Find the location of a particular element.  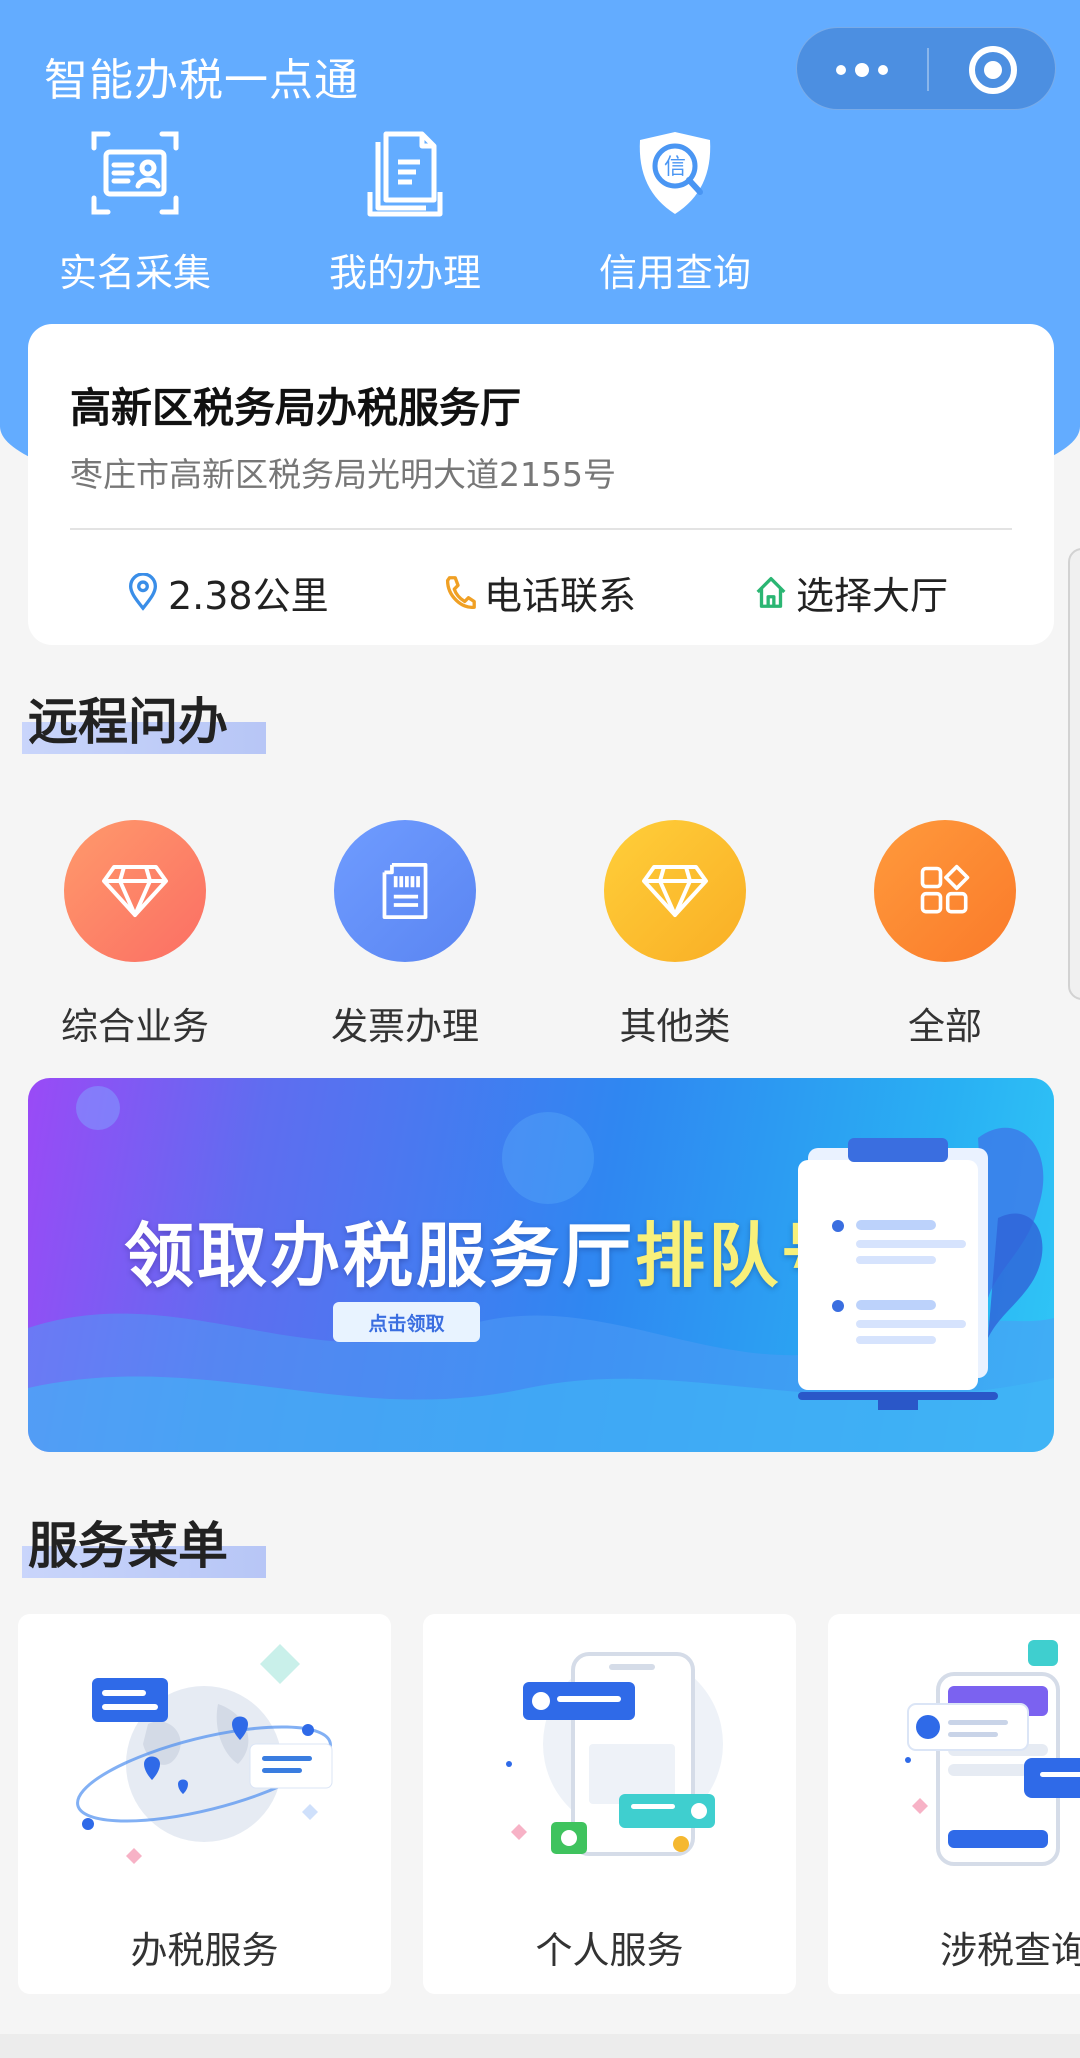

hall-address: 枣庄市高新区税务局光明大道2155号 is located at coordinates (343, 474).